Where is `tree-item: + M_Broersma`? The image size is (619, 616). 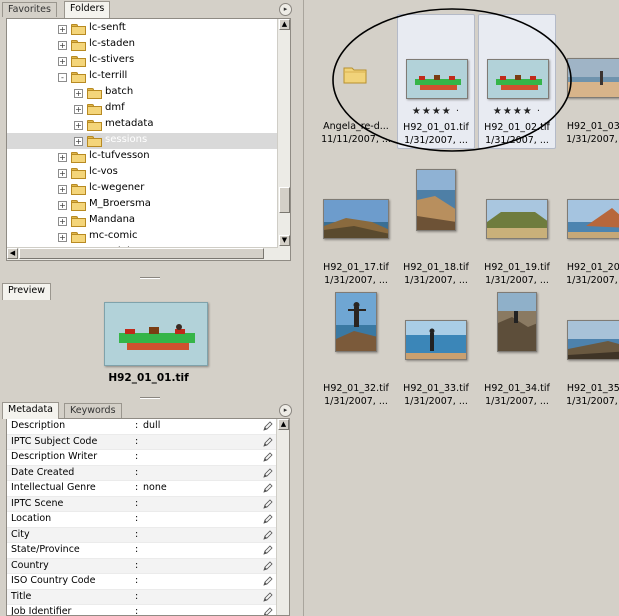
tree-item: + M_Broersma is located at coordinates (148, 205).